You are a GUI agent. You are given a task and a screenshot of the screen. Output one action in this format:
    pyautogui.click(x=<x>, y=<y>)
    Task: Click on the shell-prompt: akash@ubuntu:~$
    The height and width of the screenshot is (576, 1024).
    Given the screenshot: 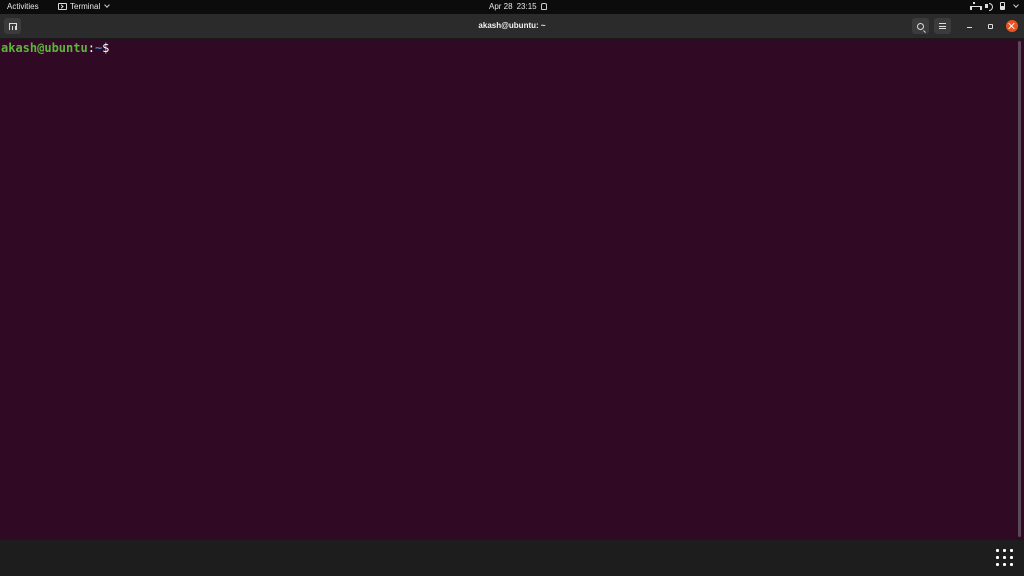 What is the action you would take?
    pyautogui.click(x=55, y=48)
    